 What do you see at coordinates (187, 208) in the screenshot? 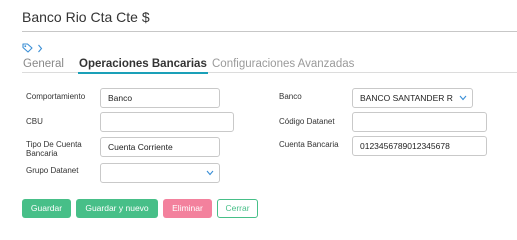
I see `delete-button: Eliminar` at bounding box center [187, 208].